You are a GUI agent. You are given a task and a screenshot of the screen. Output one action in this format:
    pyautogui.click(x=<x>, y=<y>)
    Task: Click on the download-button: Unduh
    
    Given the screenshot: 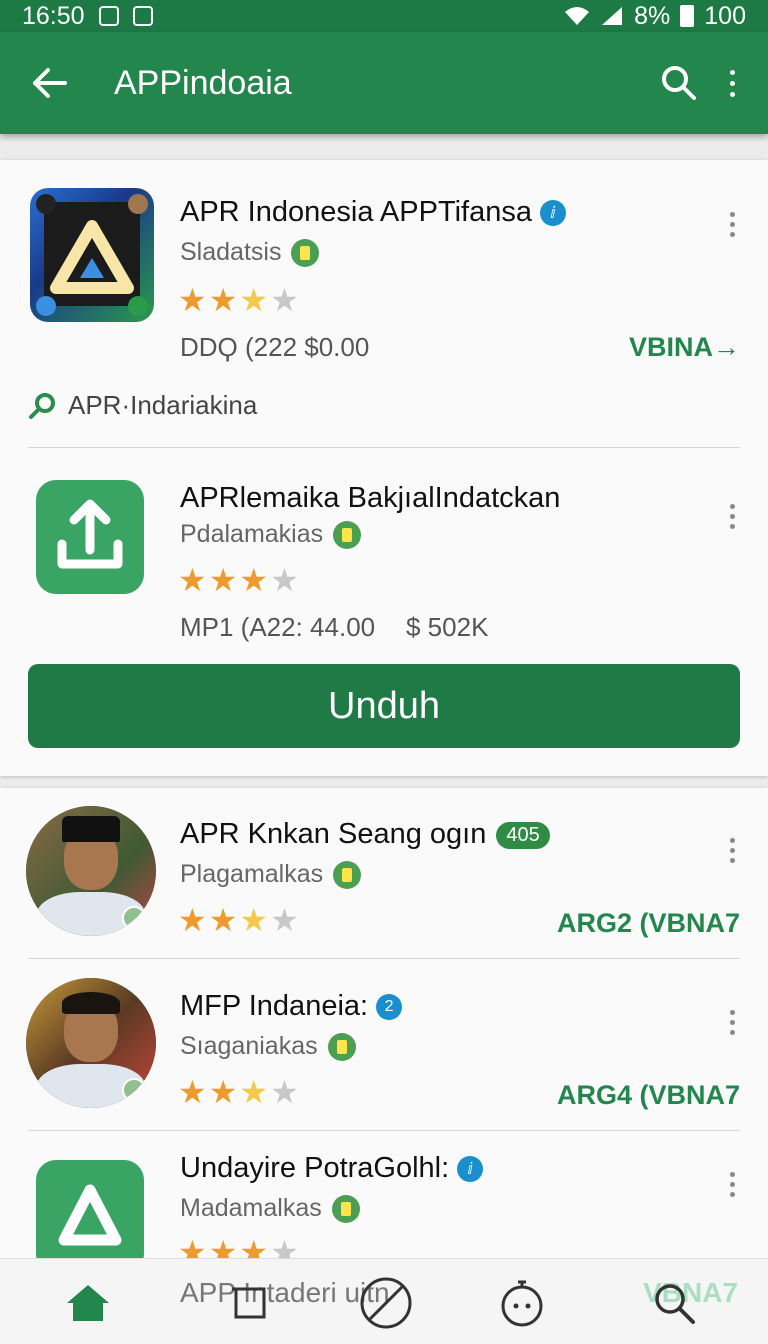 What is the action you would take?
    pyautogui.click(x=384, y=706)
    